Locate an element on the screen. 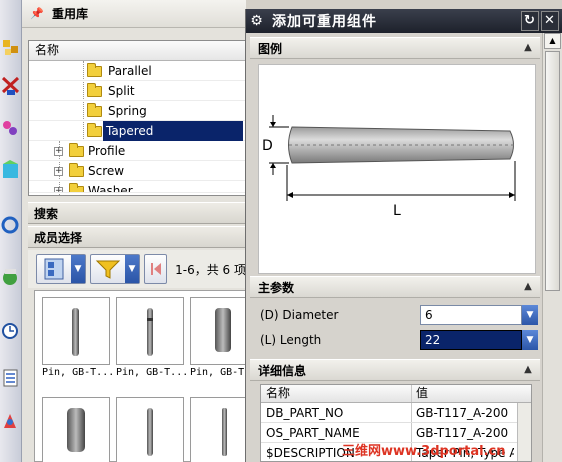 The width and height of the screenshot is (562, 462). previous-page-button is located at coordinates (156, 269).